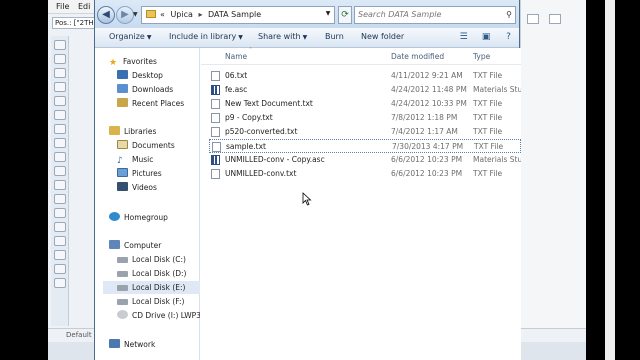 This screenshot has height=360, width=640. Describe the element at coordinates (509, 15) in the screenshot. I see `search-icon: ⚲` at that location.